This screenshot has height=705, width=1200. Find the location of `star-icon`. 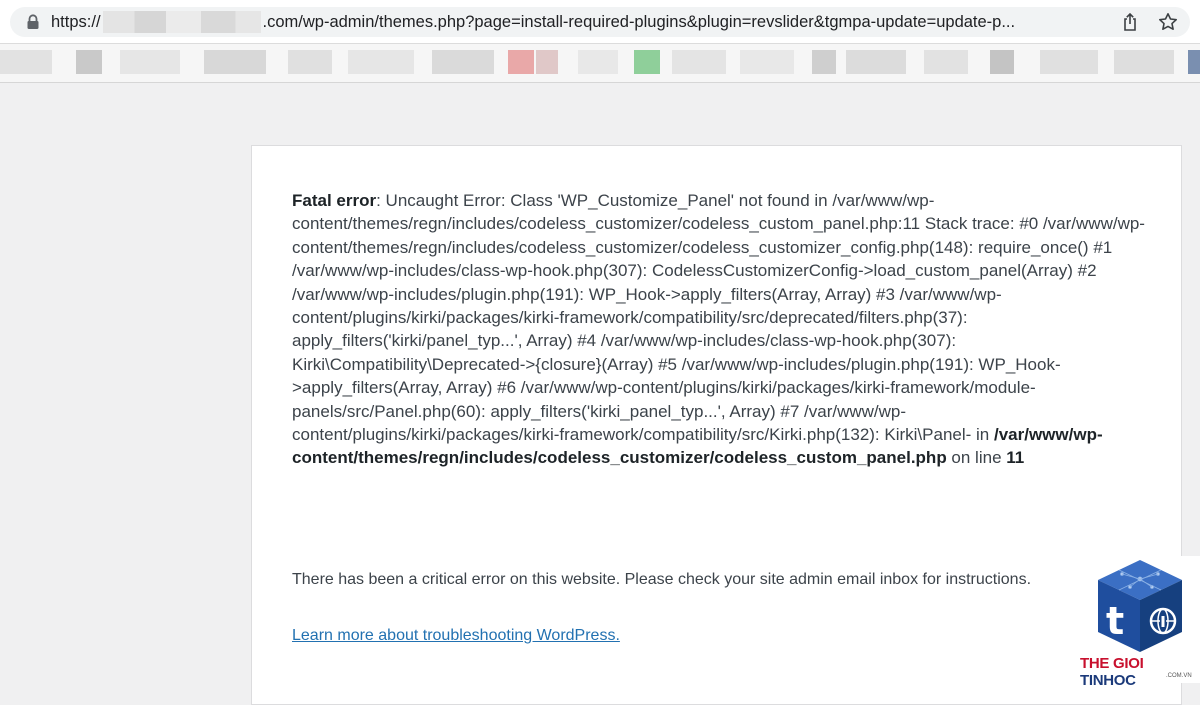

star-icon is located at coordinates (1168, 22).